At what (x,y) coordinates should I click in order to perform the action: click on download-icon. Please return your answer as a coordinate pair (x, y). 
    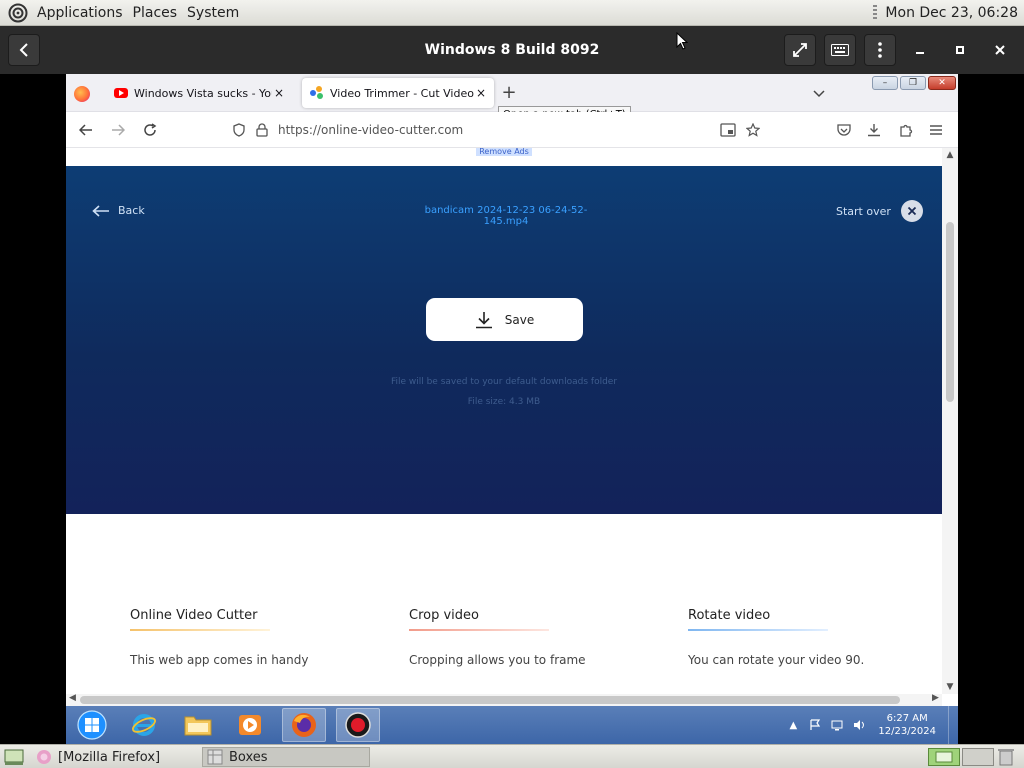
    Looking at the image, I should click on (483, 319).